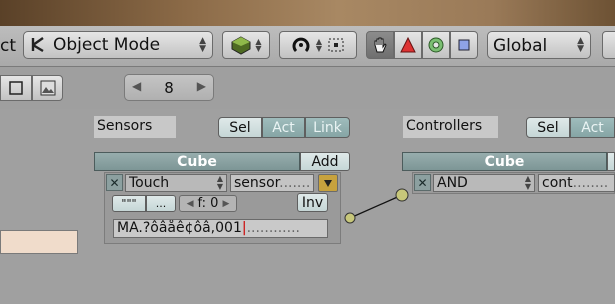 The width and height of the screenshot is (615, 304). I want to click on viewport-shading-select: ▲ ▼, so click(246, 45).